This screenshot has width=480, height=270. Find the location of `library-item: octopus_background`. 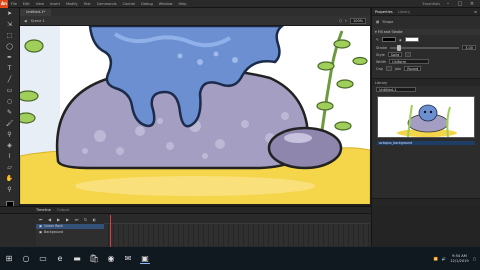

library-item: octopus_background is located at coordinates (426, 143).